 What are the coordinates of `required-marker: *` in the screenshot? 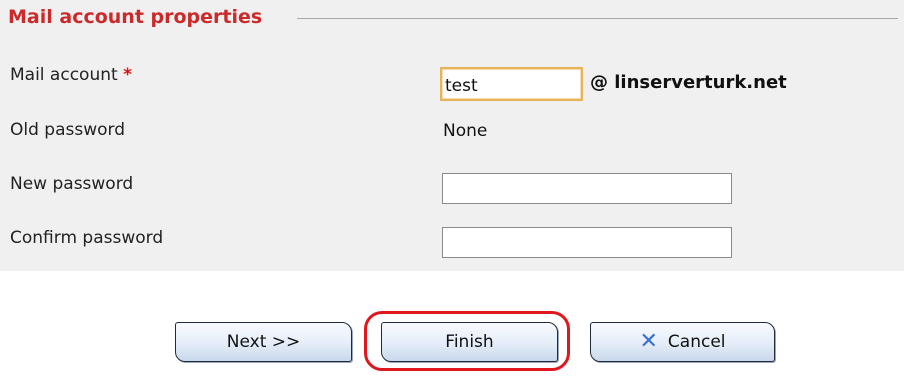 It's located at (127, 75).